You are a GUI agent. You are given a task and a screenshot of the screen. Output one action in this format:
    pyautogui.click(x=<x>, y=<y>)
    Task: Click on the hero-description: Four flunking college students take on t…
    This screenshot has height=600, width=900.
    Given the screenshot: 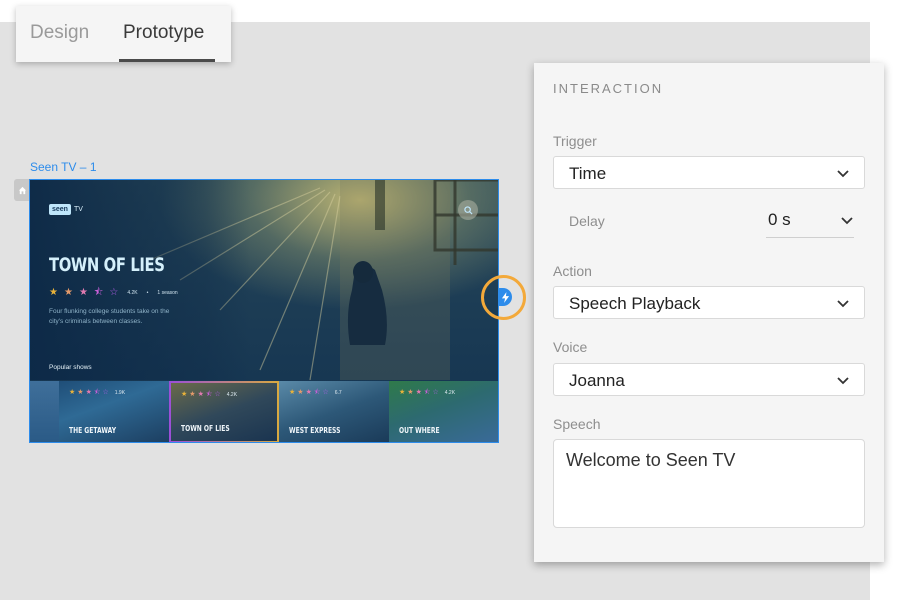 What is the action you would take?
    pyautogui.click(x=109, y=316)
    